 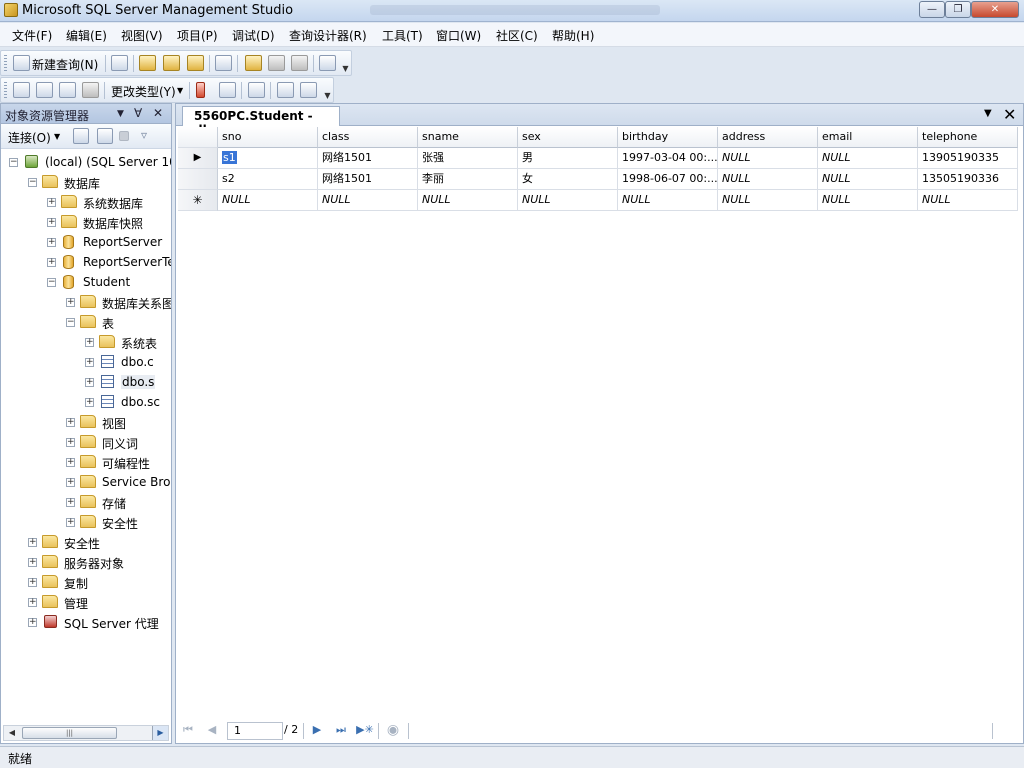 I want to click on new-query-button: 新建查询(N), so click(x=65, y=64).